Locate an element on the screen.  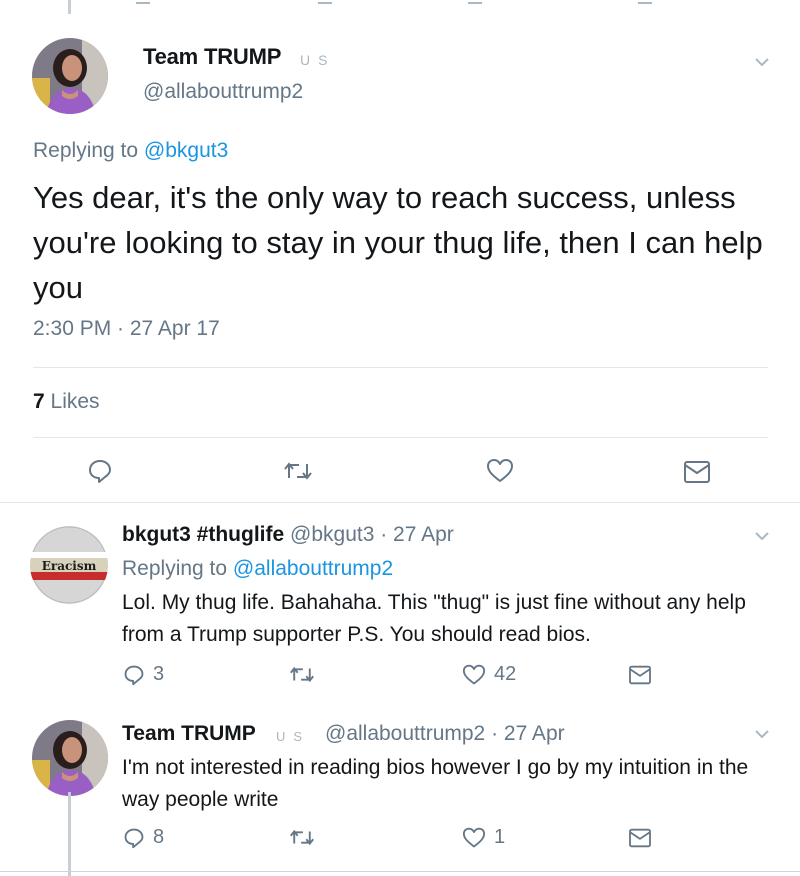
reply-button: 3 is located at coordinates (143, 674).